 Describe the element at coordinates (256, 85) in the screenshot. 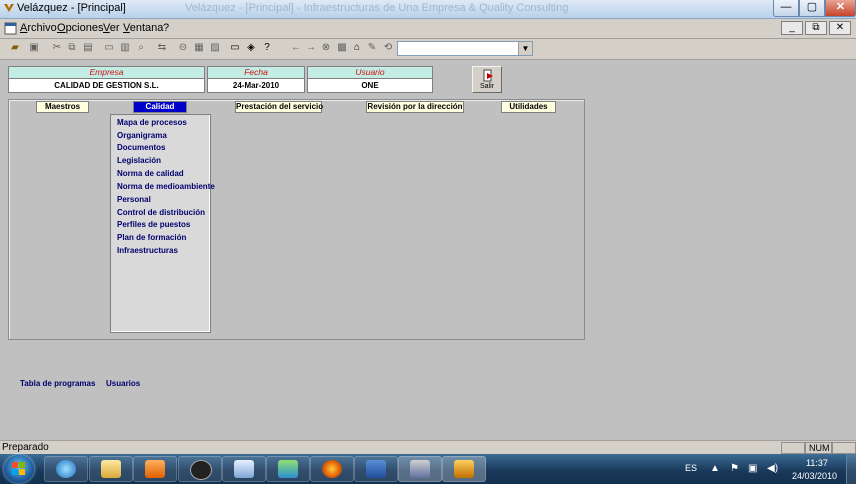

I see `fecha-value: 24-Mar-2010` at that location.